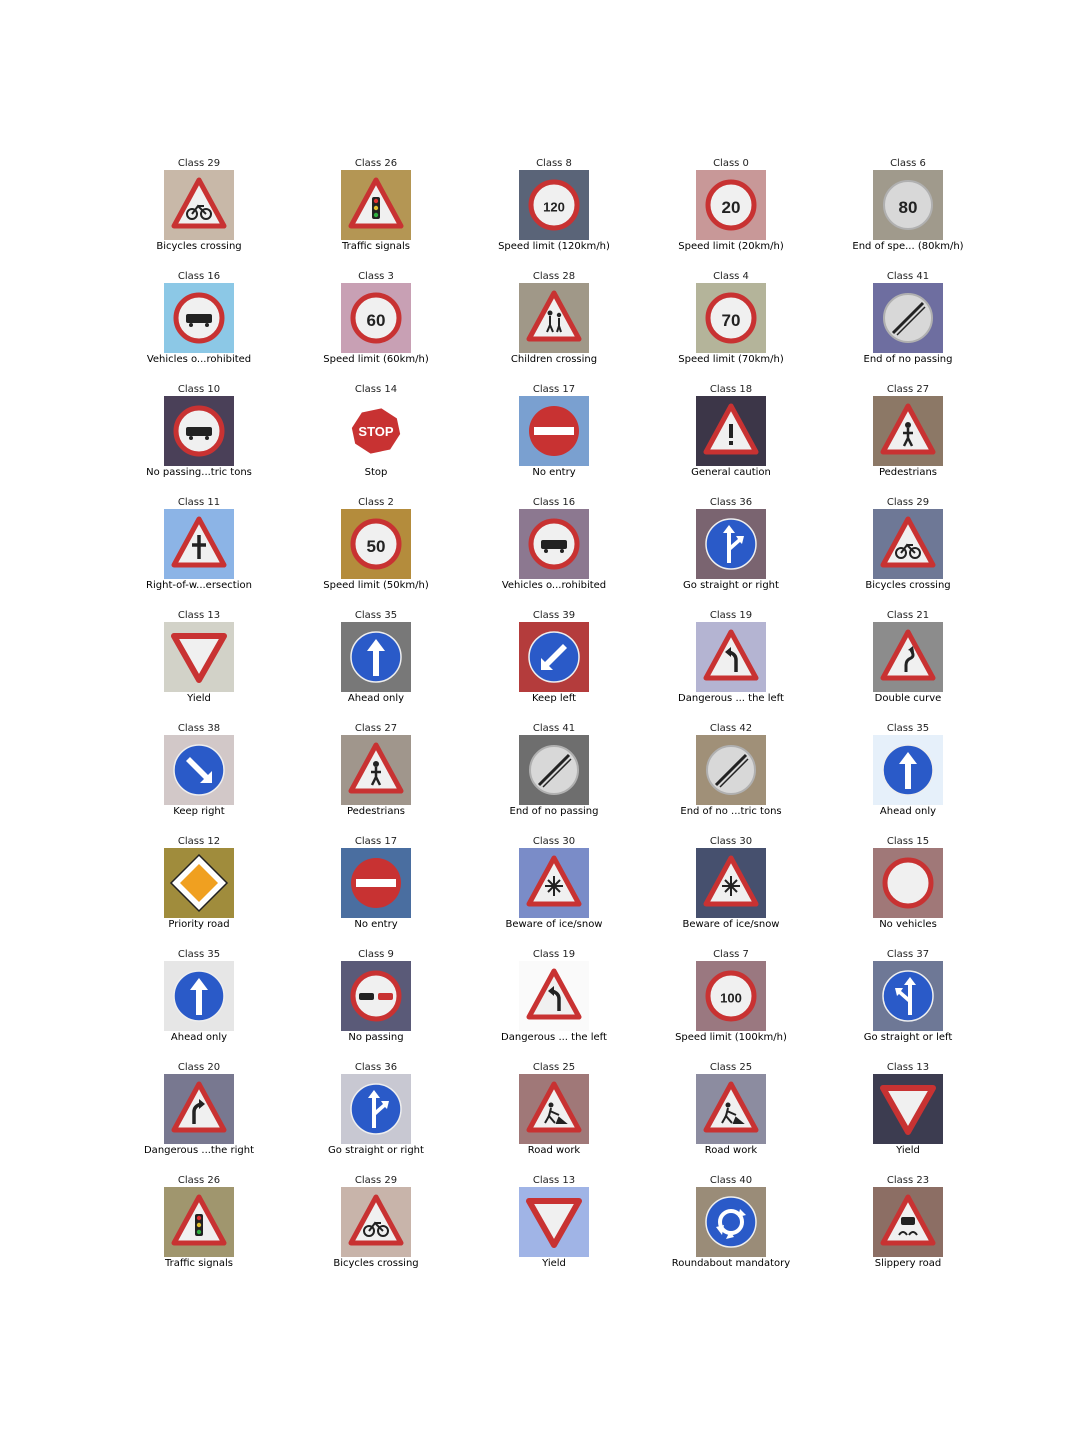 The width and height of the screenshot is (1080, 1440). Describe the element at coordinates (908, 246) in the screenshot. I see `sign-name-label: End of spe... (80km/h)` at that location.